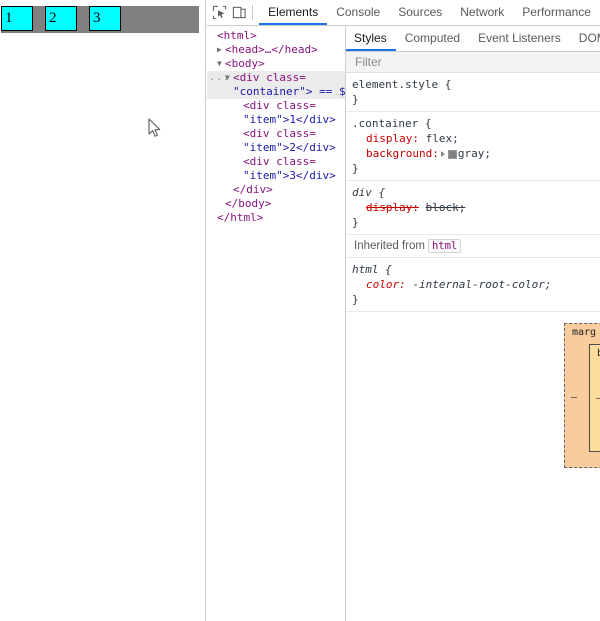 The width and height of the screenshot is (600, 621). What do you see at coordinates (253, 12) in the screenshot?
I see `toolbar-divider` at bounding box center [253, 12].